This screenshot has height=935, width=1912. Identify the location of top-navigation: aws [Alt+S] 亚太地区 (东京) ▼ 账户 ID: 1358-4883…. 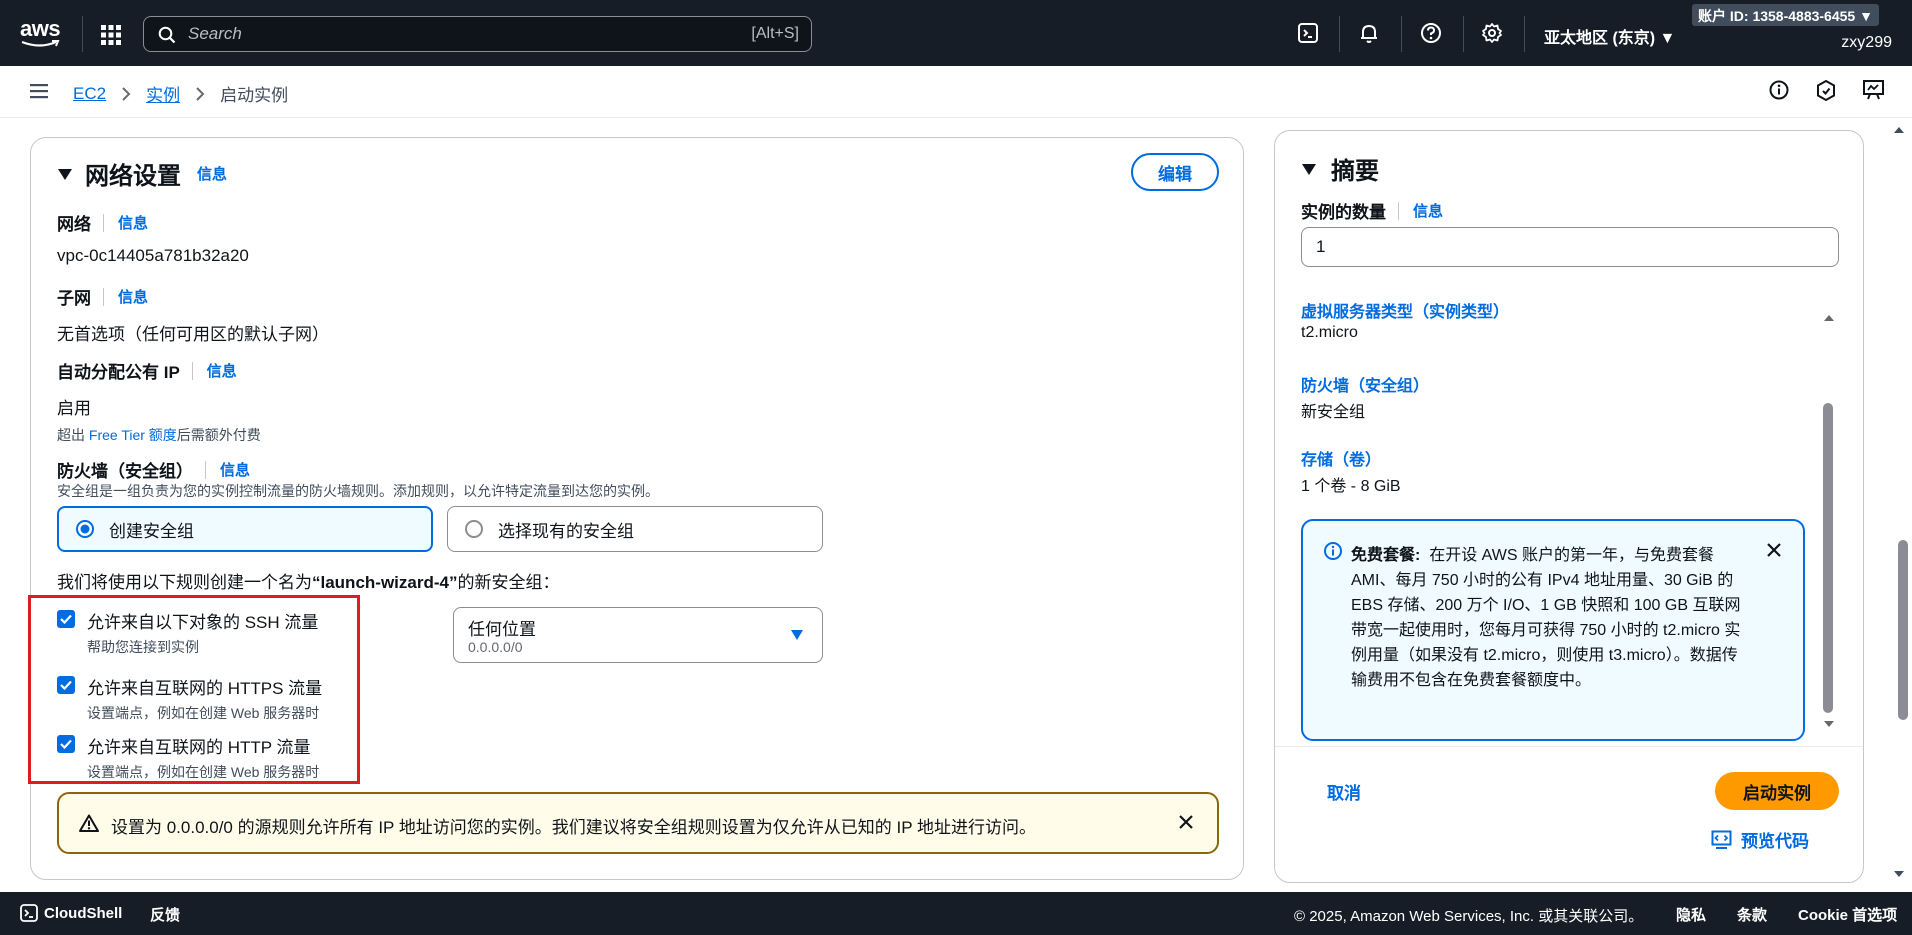
(956, 33).